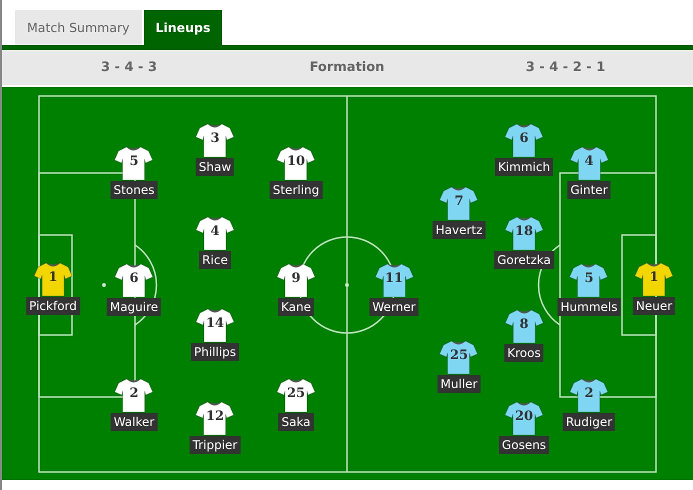 Image resolution: width=693 pixels, height=490 pixels. I want to click on player-name: Rice, so click(215, 260).